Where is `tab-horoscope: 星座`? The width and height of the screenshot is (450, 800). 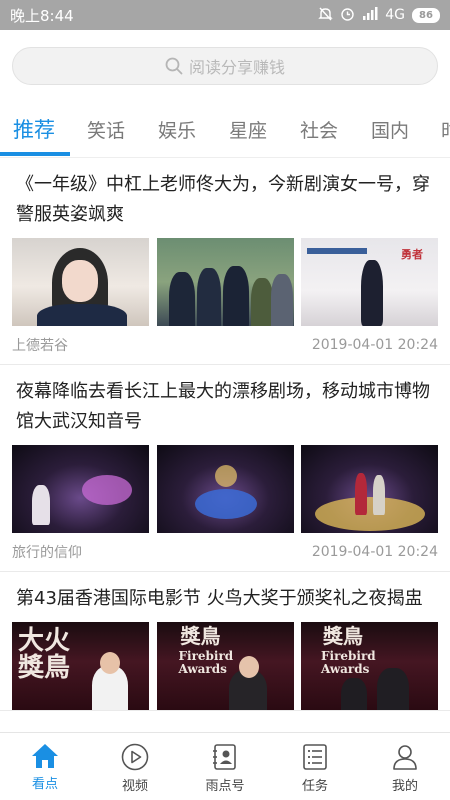 tab-horoscope: 星座 is located at coordinates (248, 129).